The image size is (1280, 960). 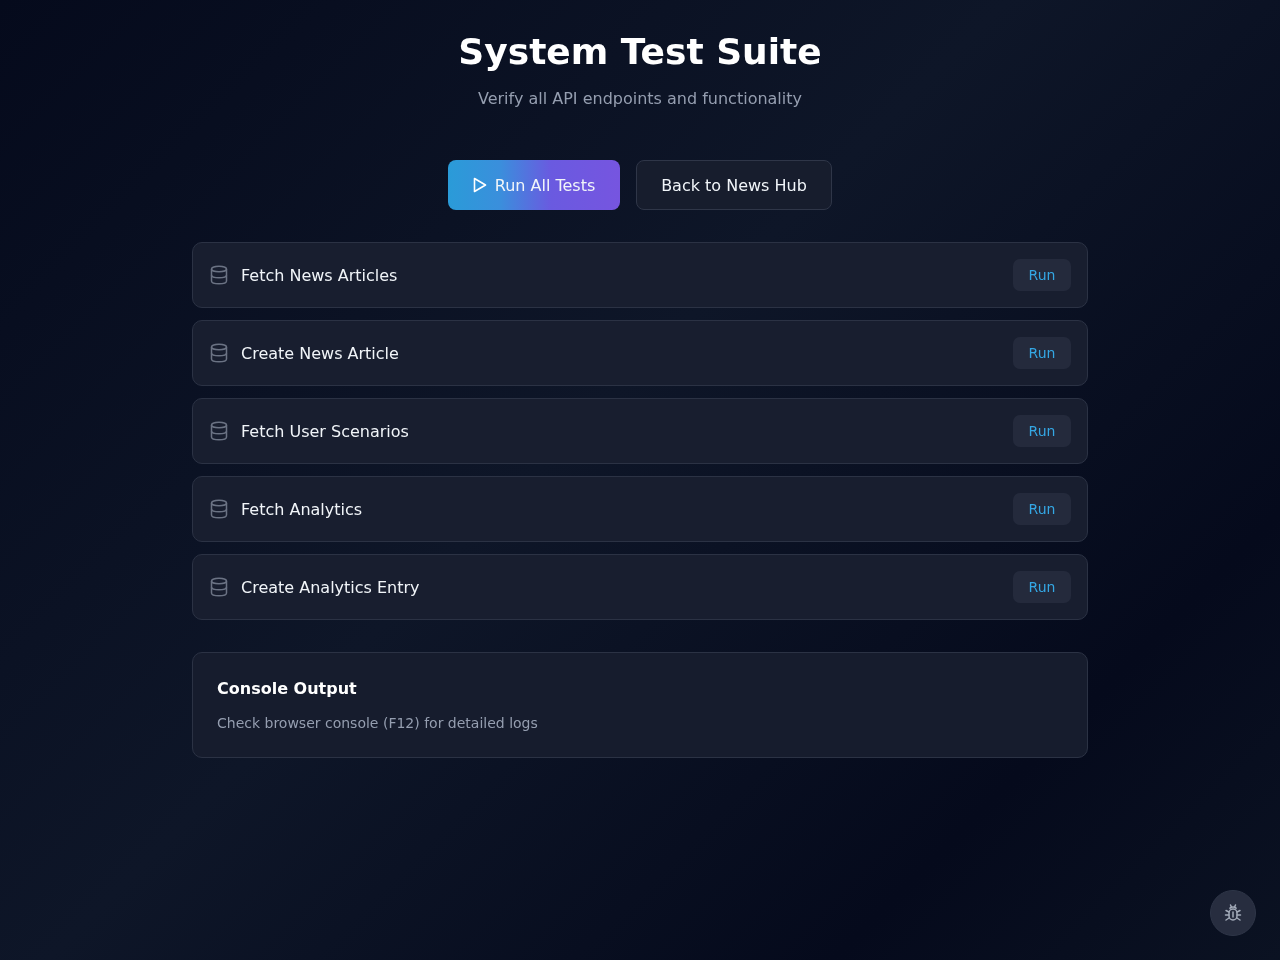 I want to click on test-name: Create Analytics Entry, so click(x=331, y=587).